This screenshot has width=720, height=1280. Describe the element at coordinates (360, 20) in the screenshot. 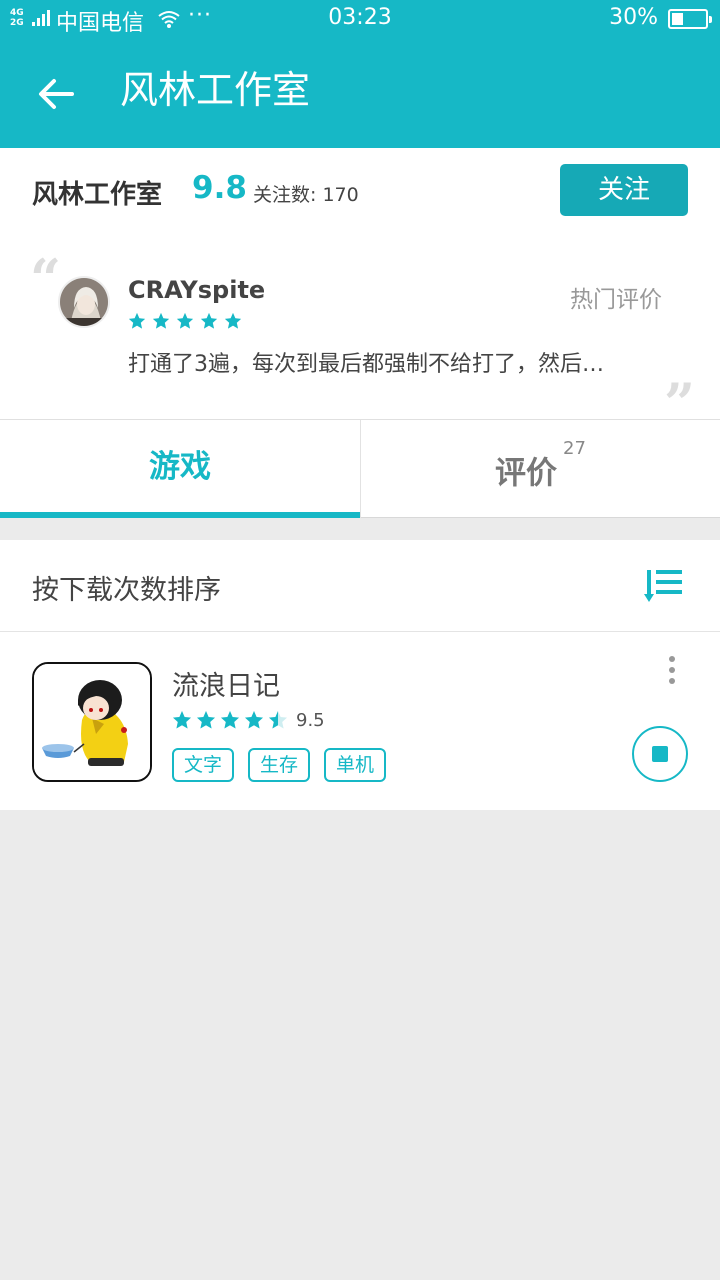

I see `status-bar: 4G 2G 中国电信 ··· 03:23 30%` at that location.